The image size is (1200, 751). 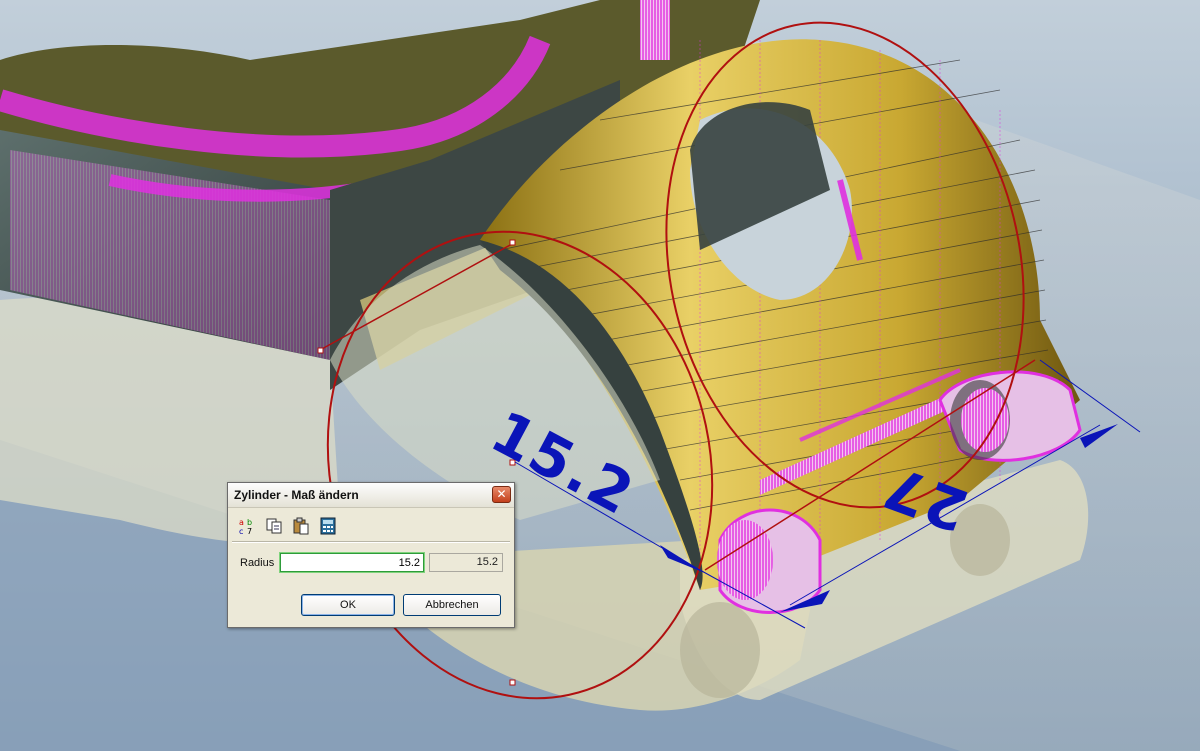 I want to click on abc-icon: a b c 7, so click(x=245, y=526).